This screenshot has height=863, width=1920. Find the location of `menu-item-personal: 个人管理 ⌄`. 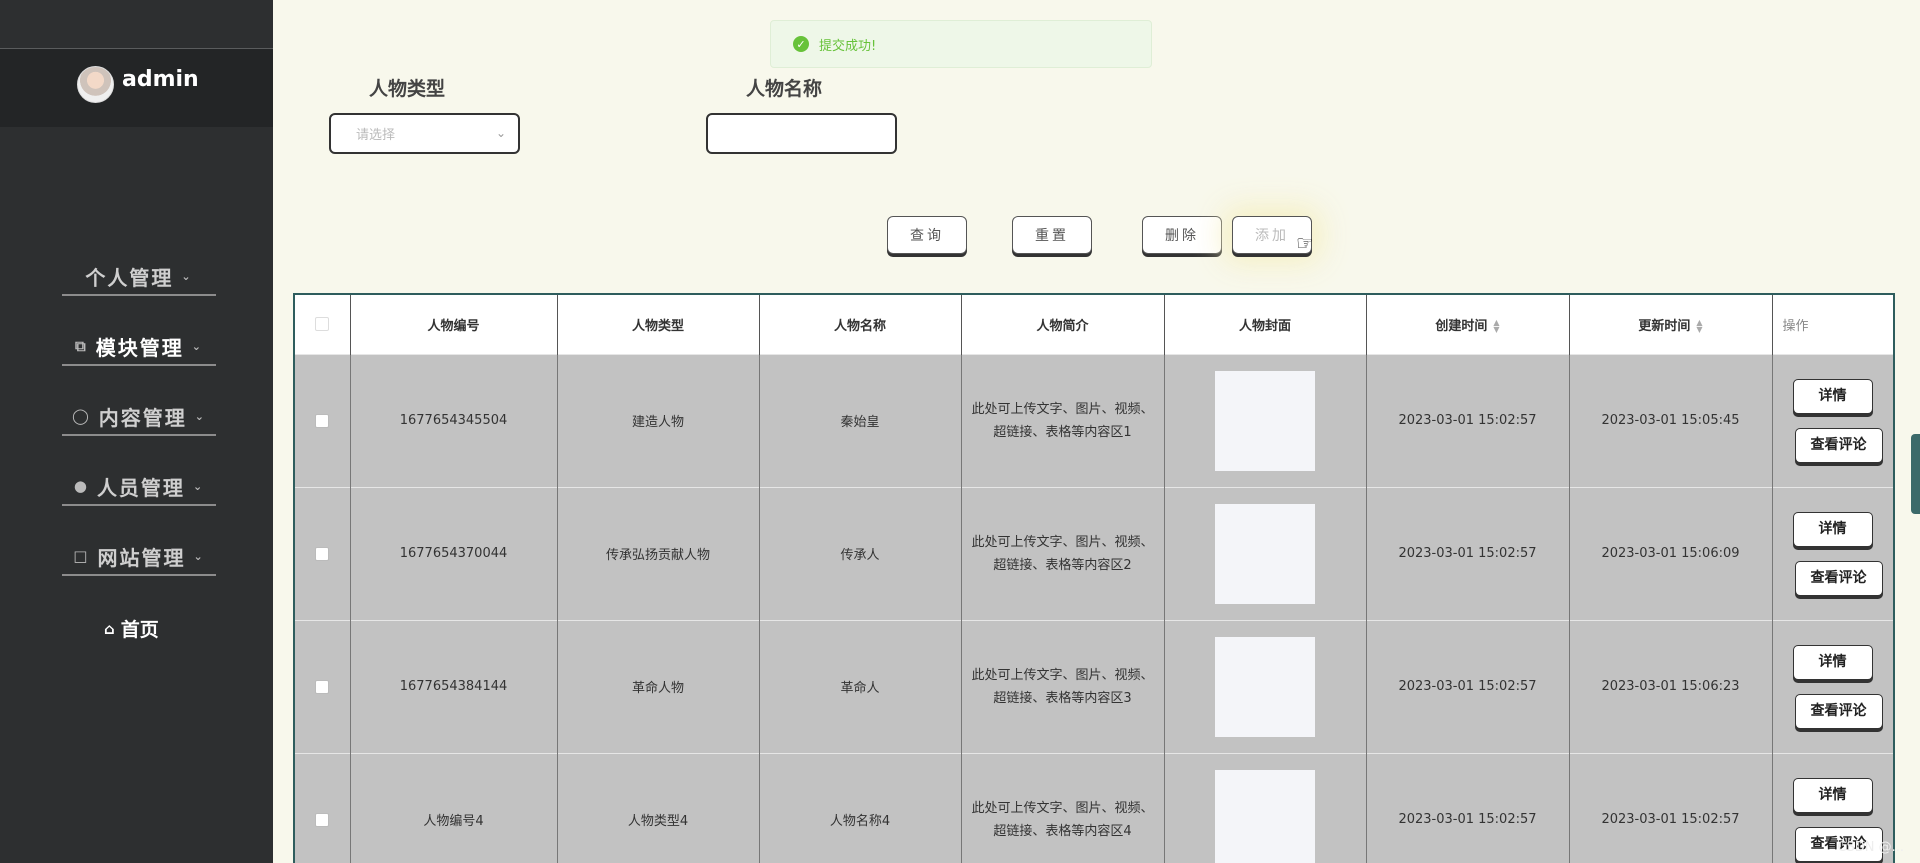

menu-item-personal: 个人管理 ⌄ is located at coordinates (139, 277).